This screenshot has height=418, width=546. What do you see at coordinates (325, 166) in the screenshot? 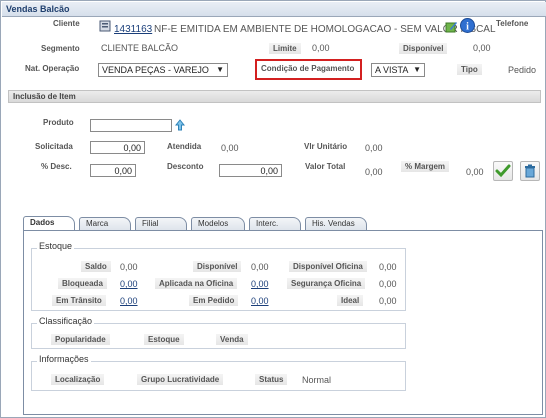
I see `valor-total-label: Valor Total` at bounding box center [325, 166].